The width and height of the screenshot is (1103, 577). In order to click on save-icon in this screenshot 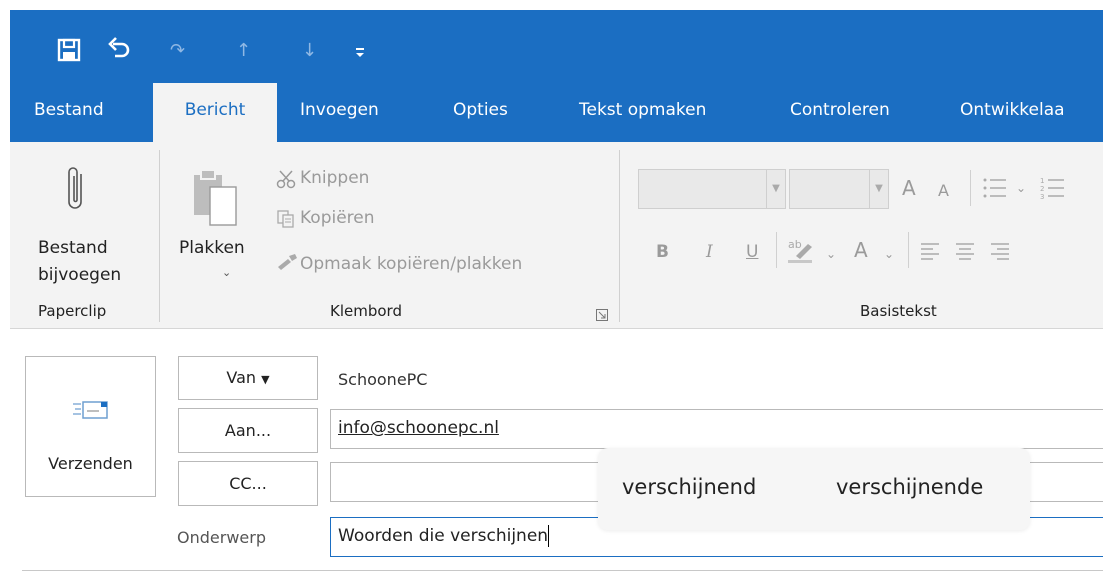, I will do `click(69, 52)`.